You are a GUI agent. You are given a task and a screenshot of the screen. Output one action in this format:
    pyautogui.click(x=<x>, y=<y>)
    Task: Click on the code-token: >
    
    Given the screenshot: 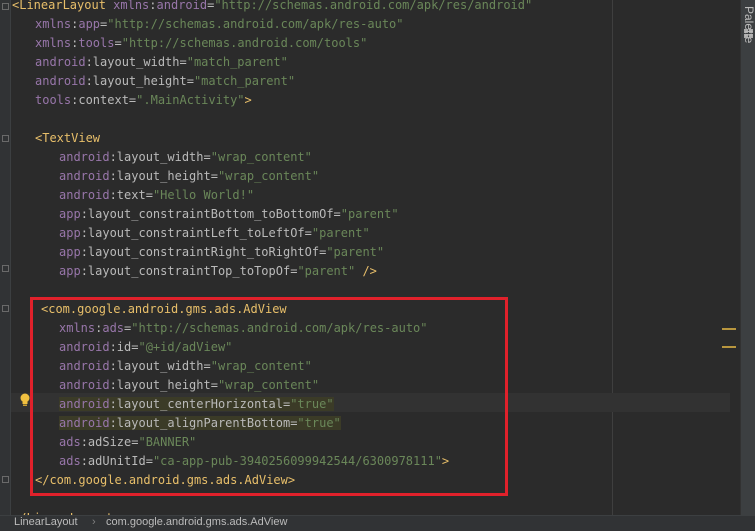 What is the action you would take?
    pyautogui.click(x=248, y=100)
    